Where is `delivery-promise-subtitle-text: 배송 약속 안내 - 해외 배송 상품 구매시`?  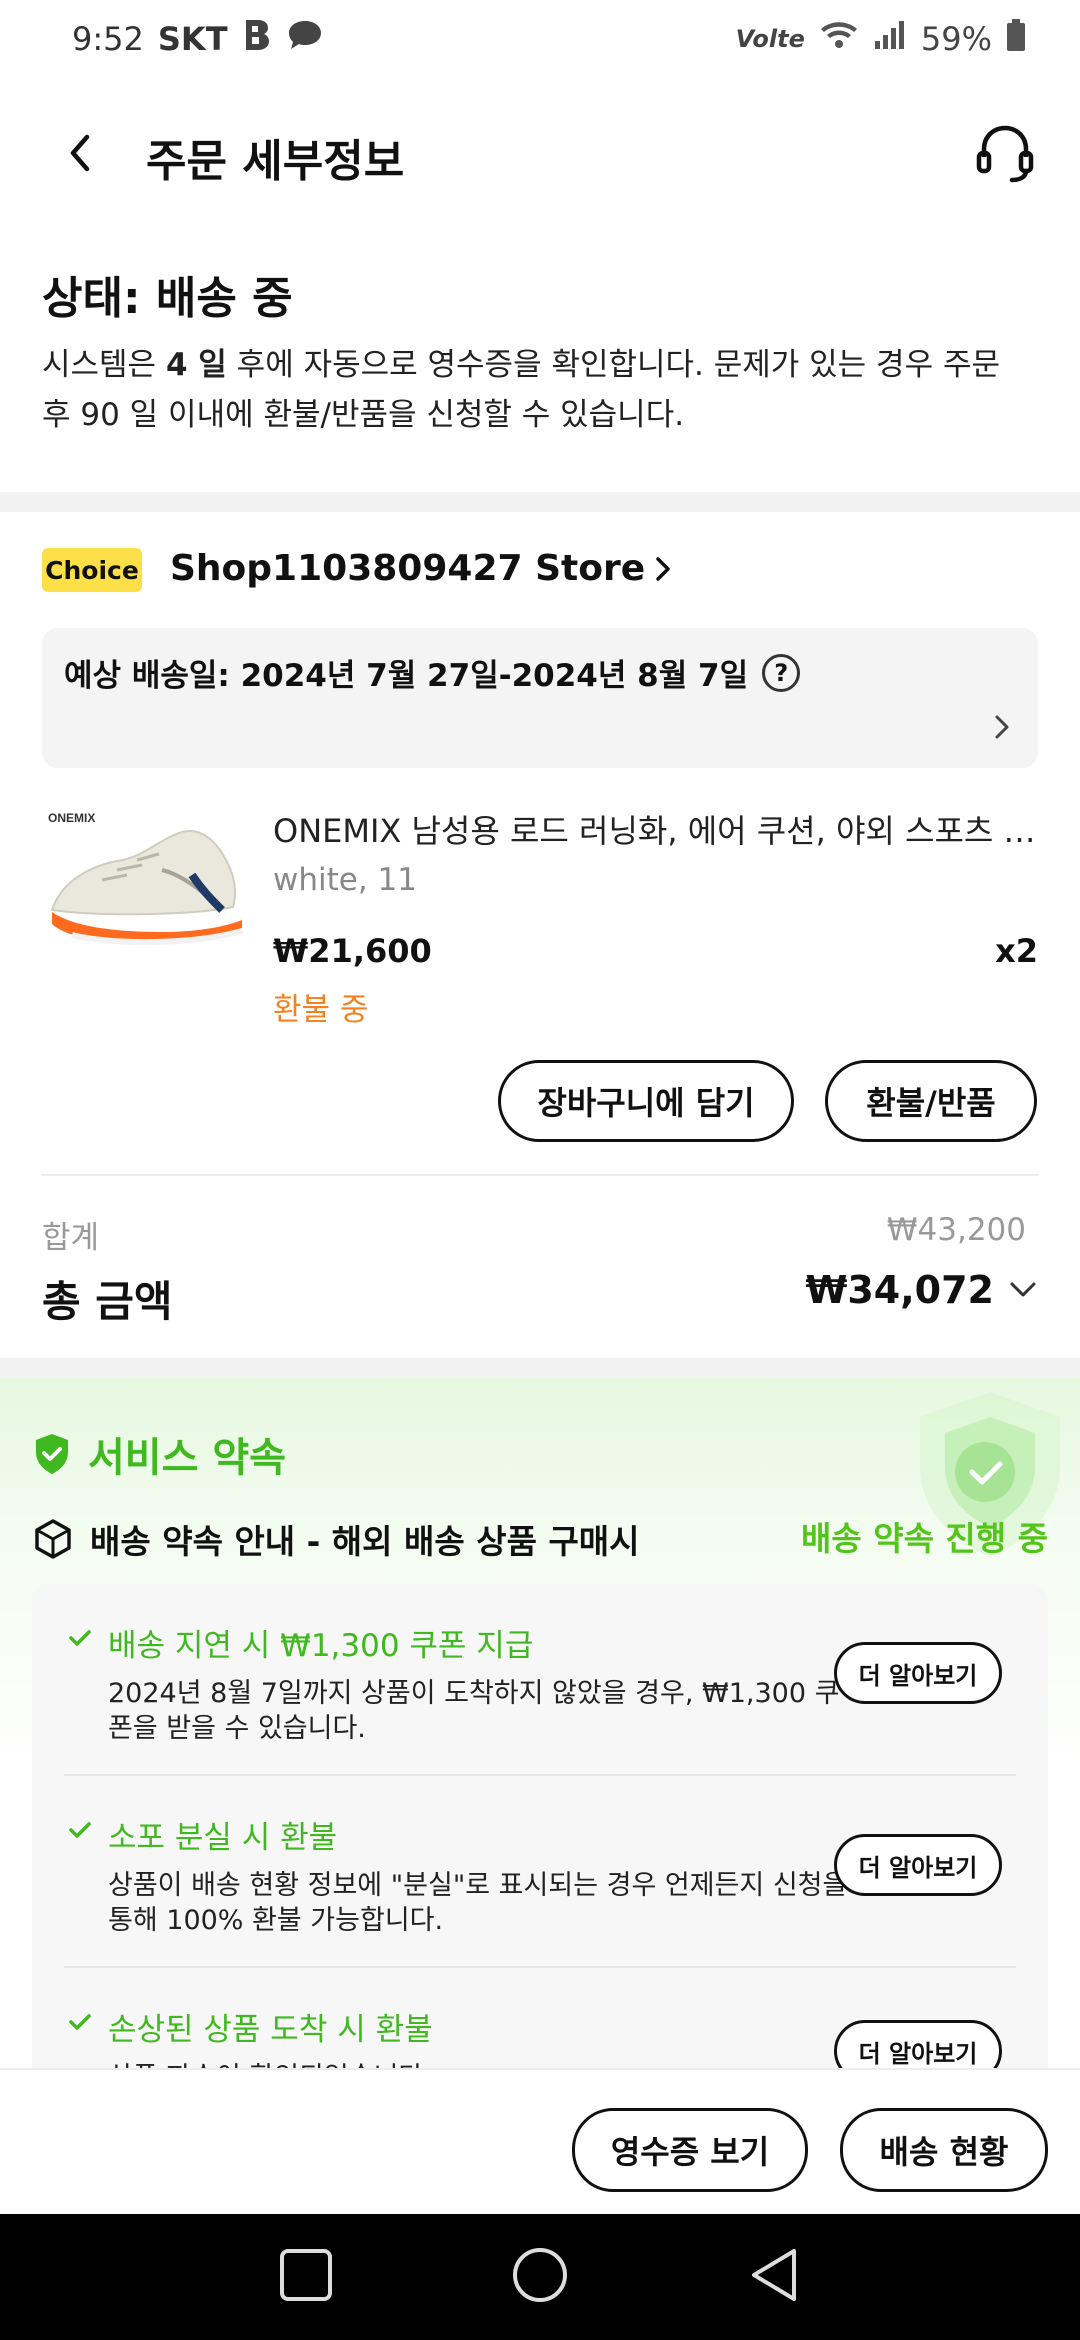 delivery-promise-subtitle-text: 배송 약속 안내 - 해외 배송 상품 구매시 is located at coordinates (365, 1541).